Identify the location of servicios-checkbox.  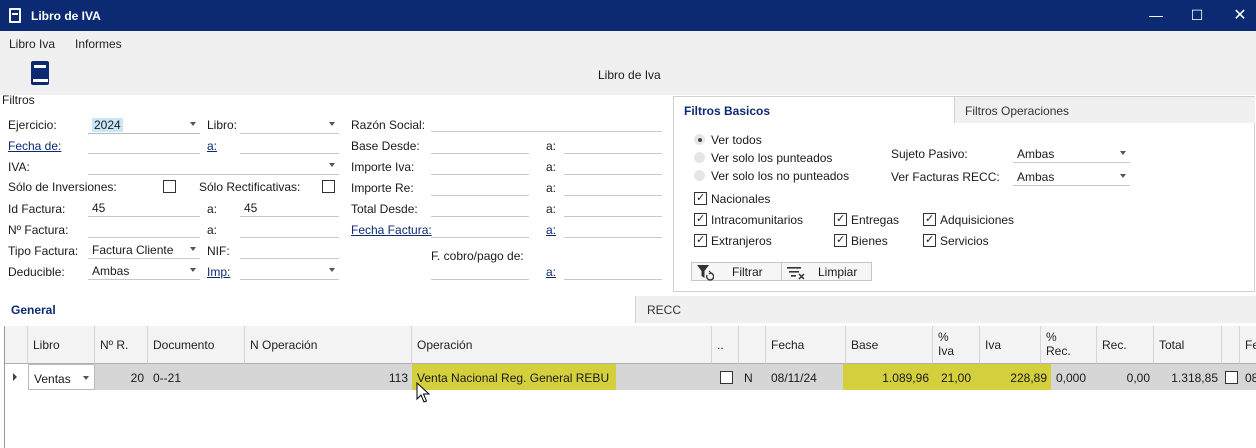
(929, 240).